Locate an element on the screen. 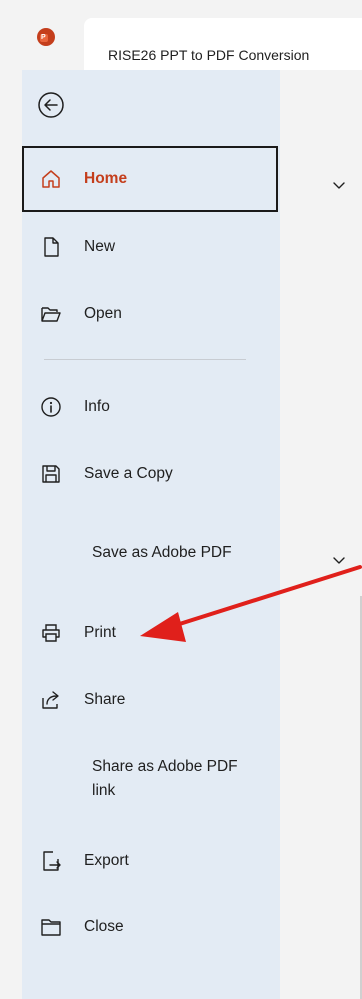  nav-divider is located at coordinates (145, 359).